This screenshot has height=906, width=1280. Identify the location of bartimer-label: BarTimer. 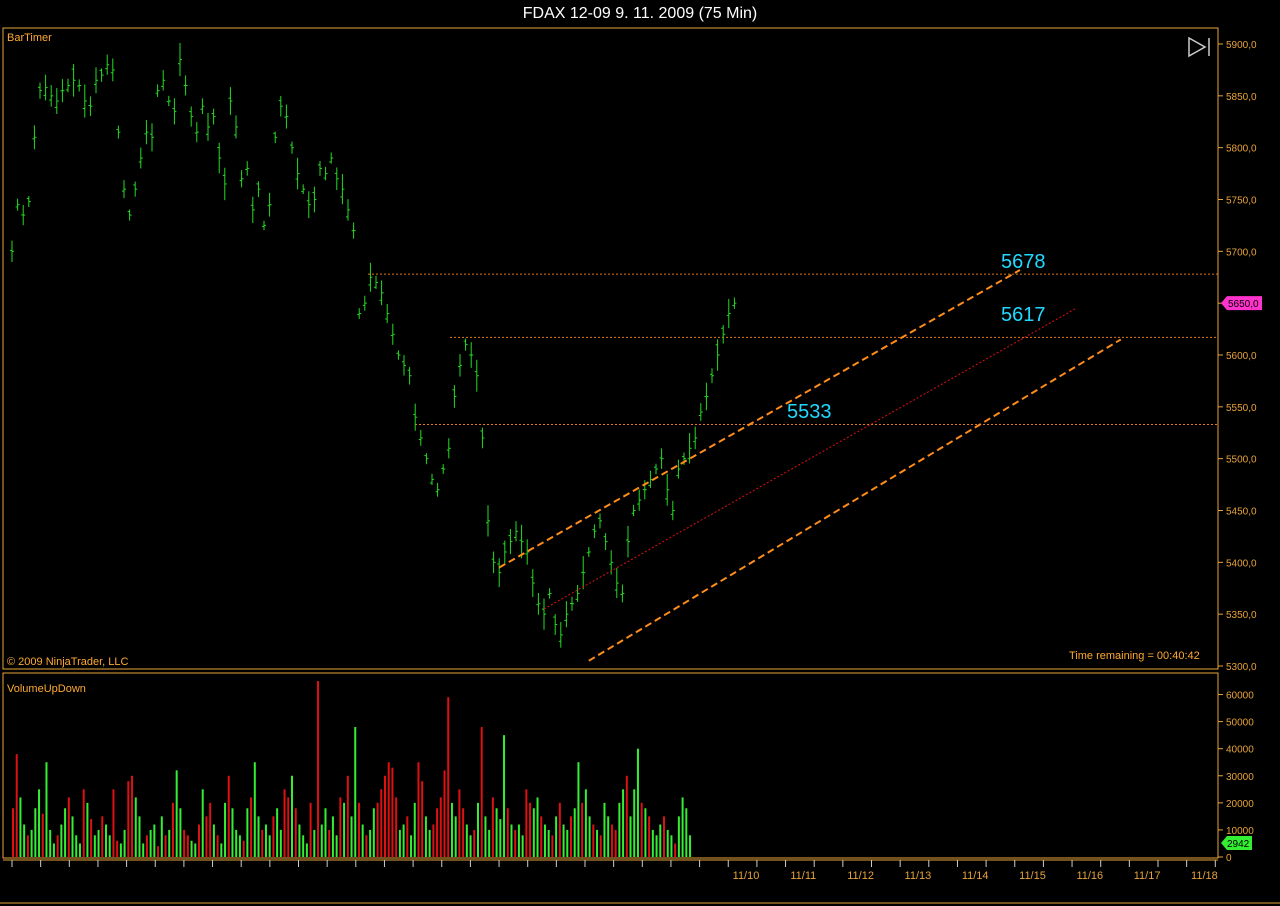
(29, 38).